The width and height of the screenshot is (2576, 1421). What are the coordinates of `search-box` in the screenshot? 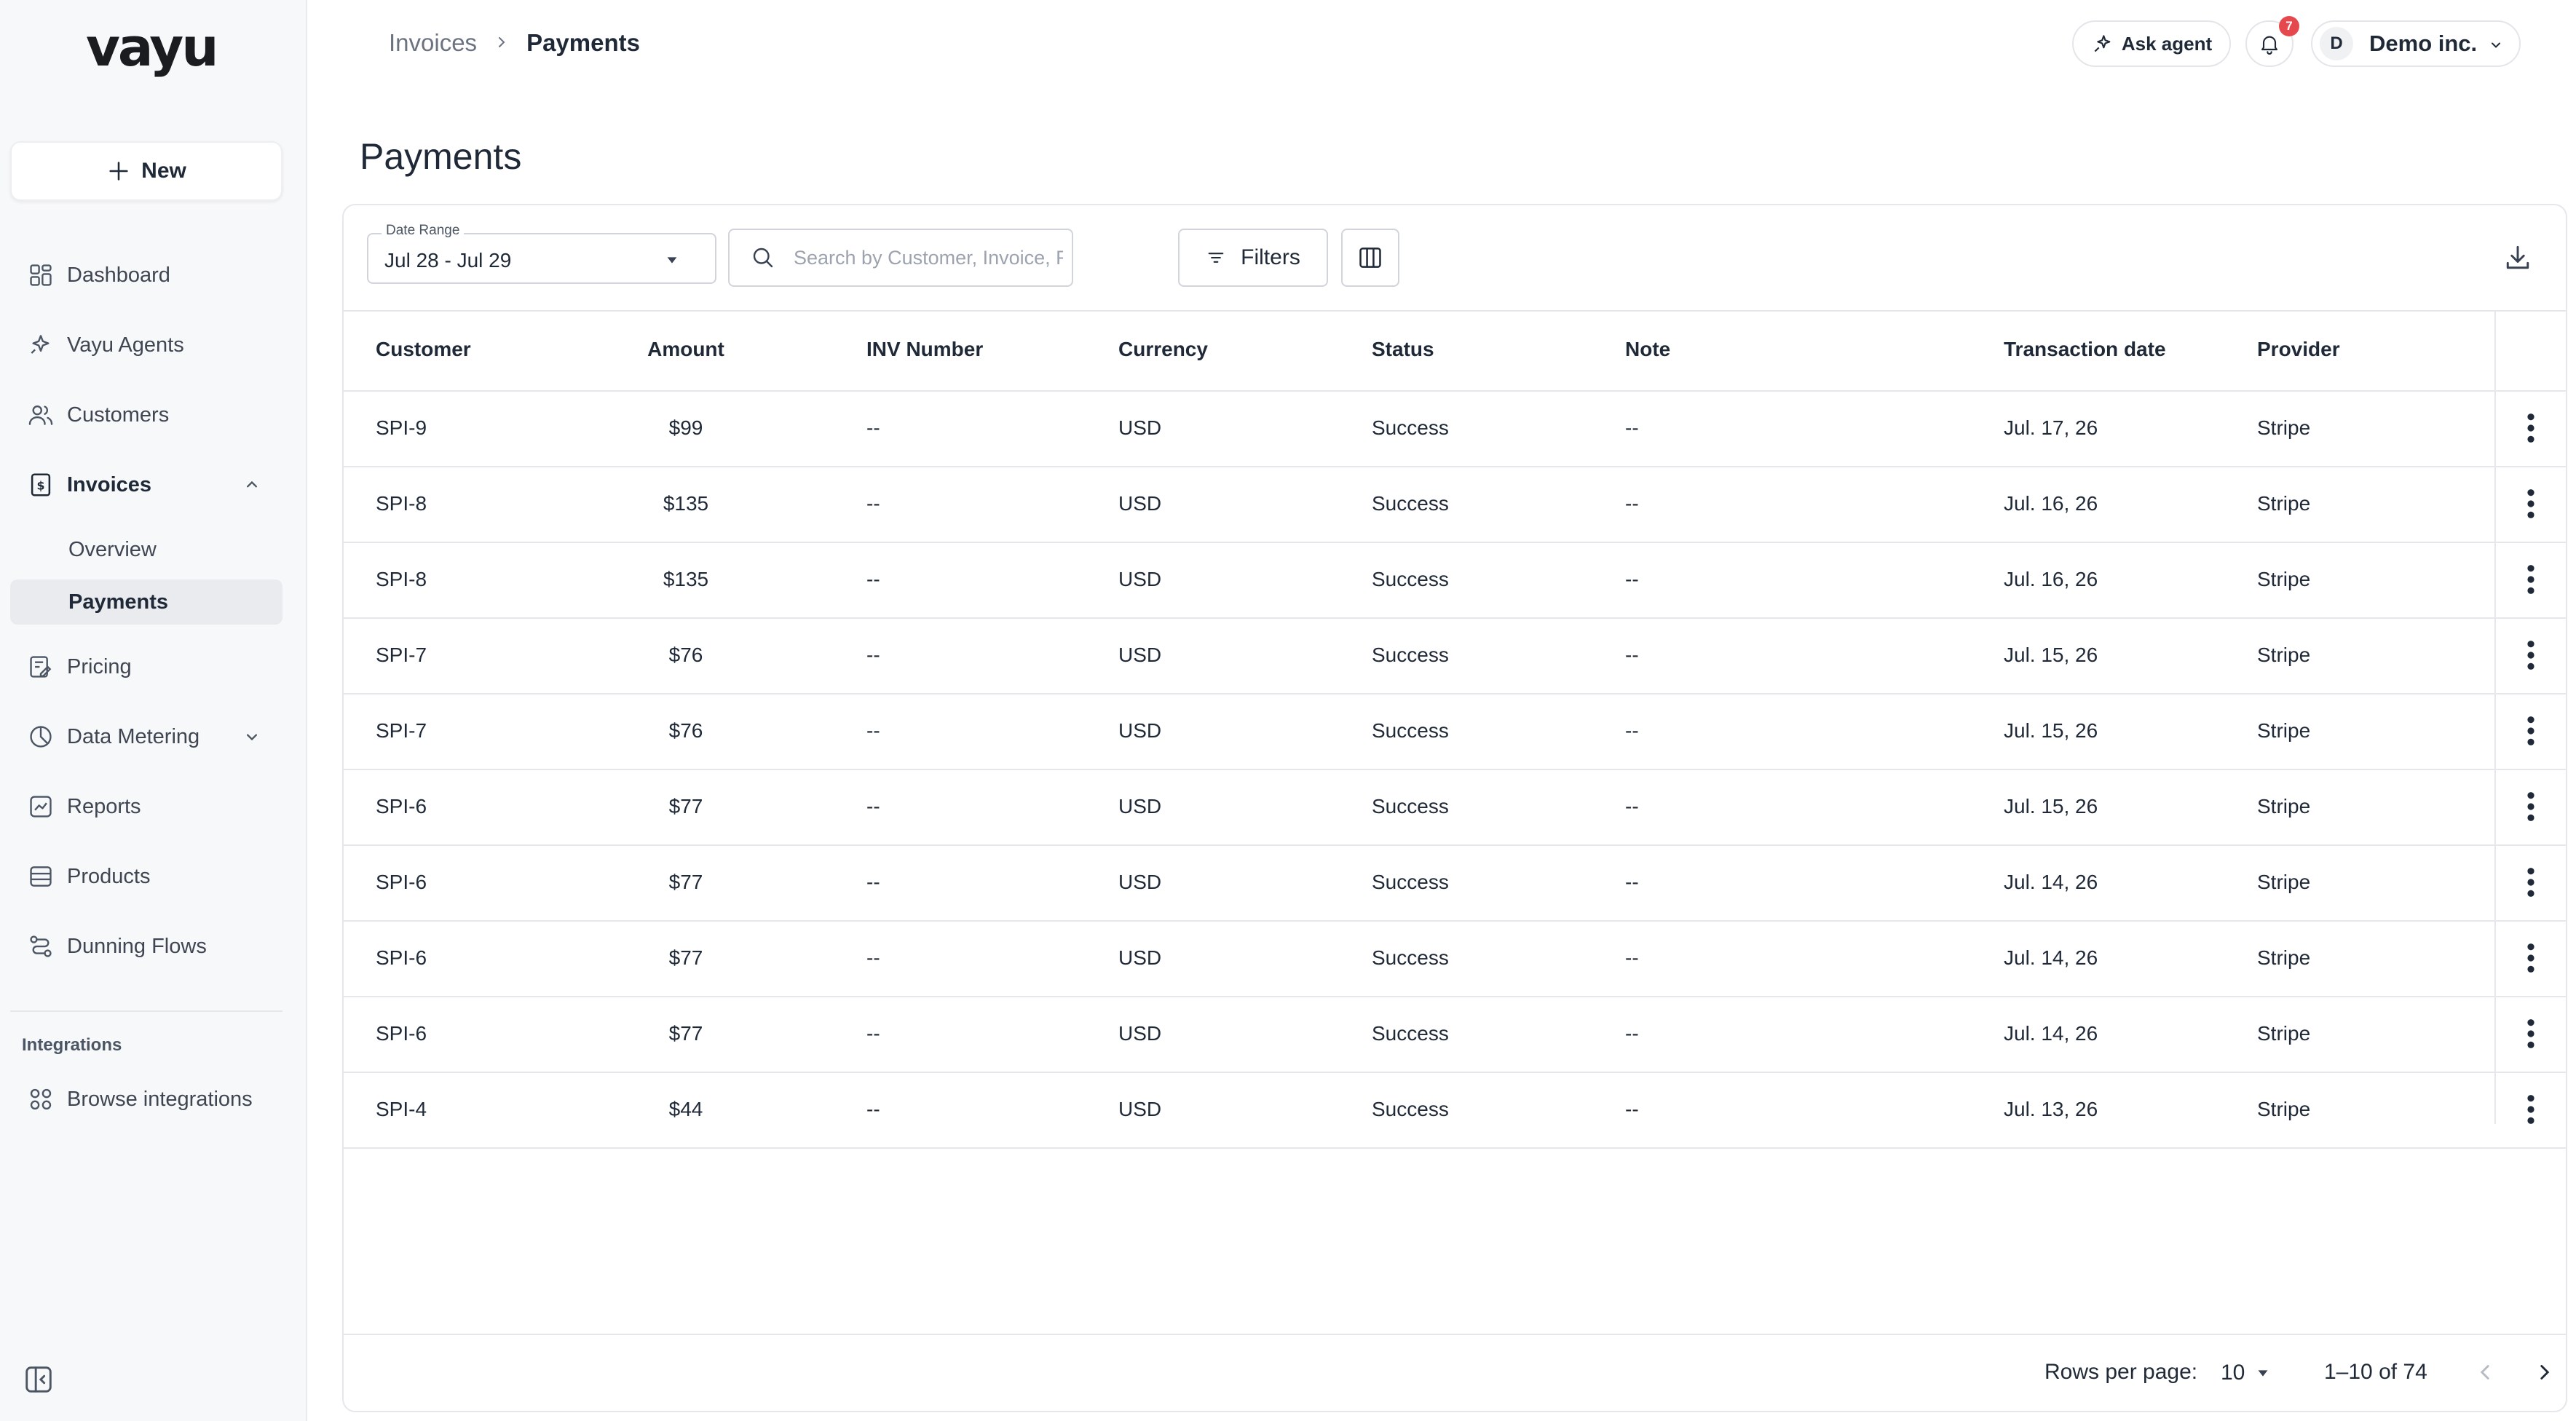 It's located at (900, 258).